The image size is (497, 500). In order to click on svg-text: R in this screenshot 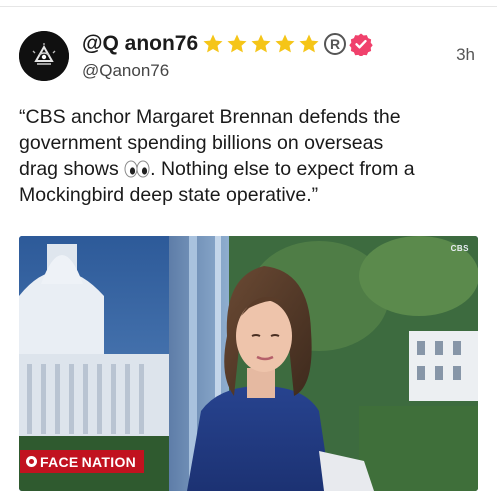, I will do `click(335, 44)`.